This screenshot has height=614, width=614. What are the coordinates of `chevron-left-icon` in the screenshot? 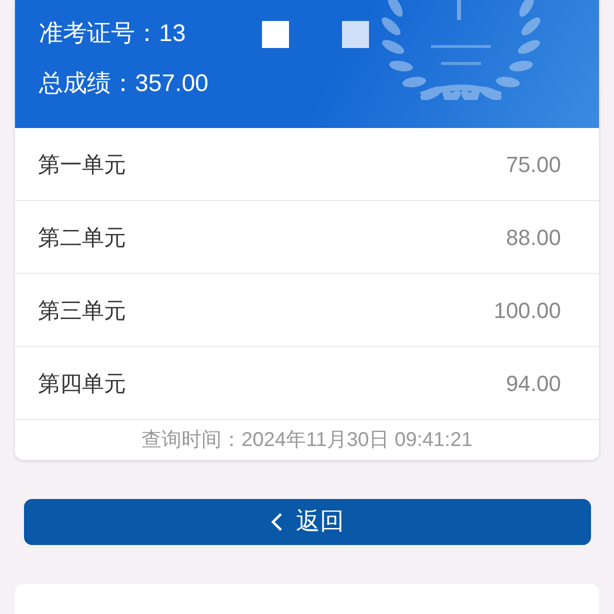 It's located at (277, 522).